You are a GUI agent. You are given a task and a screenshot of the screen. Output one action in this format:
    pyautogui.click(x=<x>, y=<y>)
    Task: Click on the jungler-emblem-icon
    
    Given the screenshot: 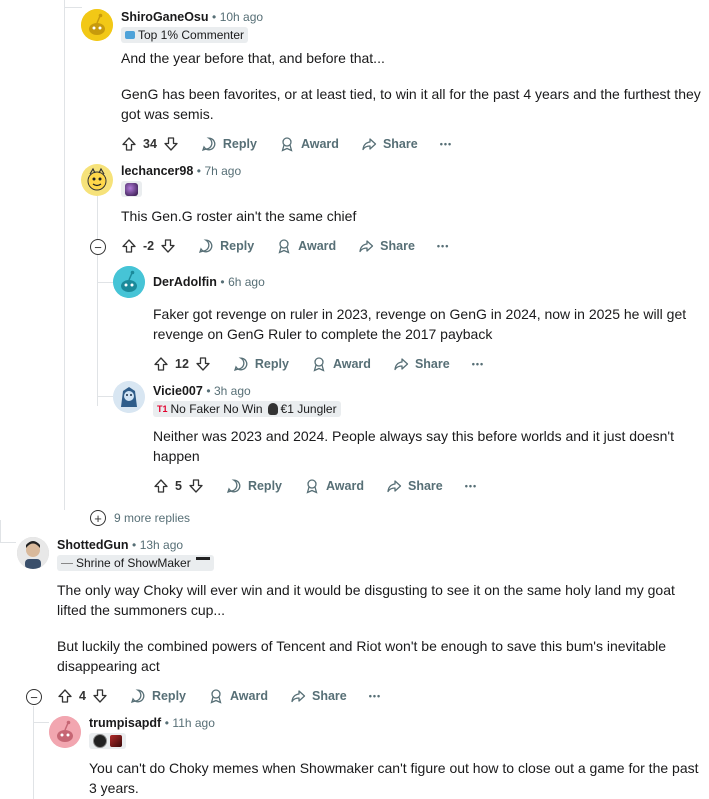 What is the action you would take?
    pyautogui.click(x=272, y=409)
    